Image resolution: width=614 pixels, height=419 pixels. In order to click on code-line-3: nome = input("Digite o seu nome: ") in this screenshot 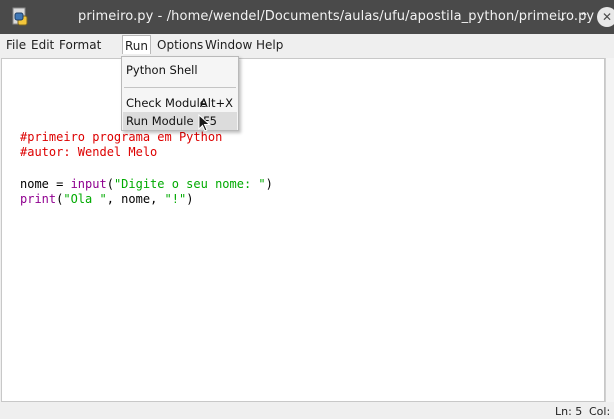, I will do `click(146, 184)`.